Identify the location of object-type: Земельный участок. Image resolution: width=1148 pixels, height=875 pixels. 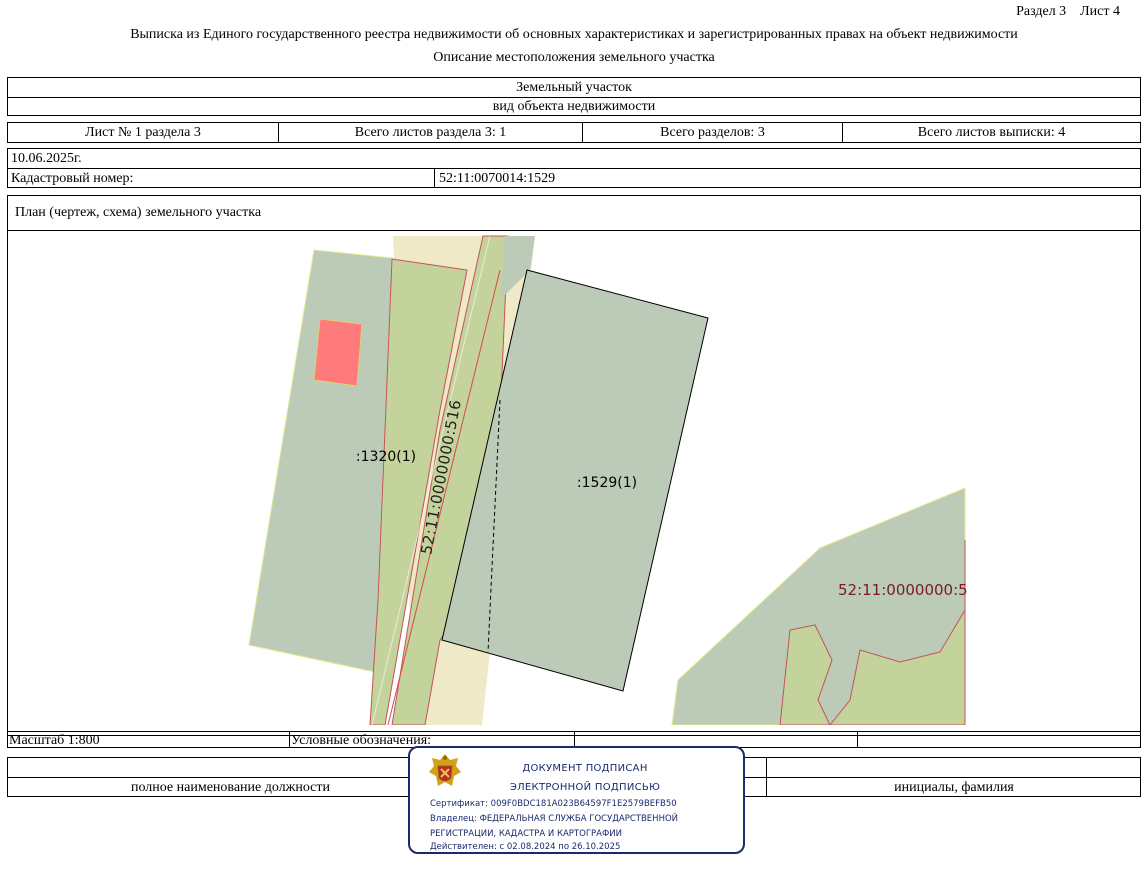
(574, 88).